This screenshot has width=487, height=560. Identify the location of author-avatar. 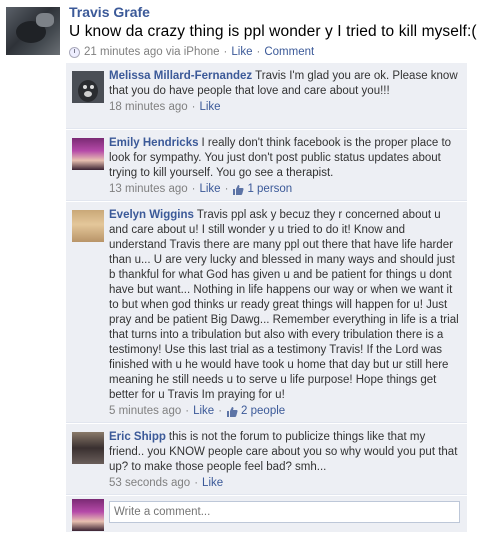
(33, 31).